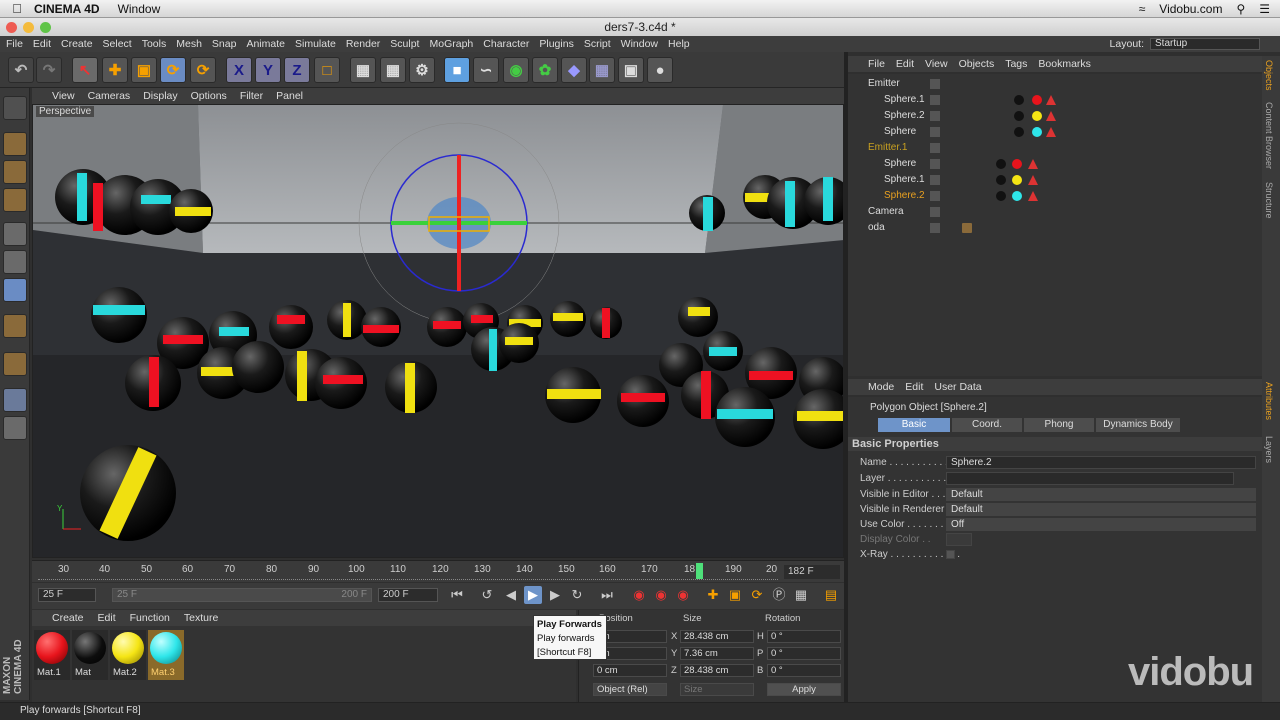 The image size is (1280, 720). I want to click on object-row: Emitter.1, so click(1055, 148).